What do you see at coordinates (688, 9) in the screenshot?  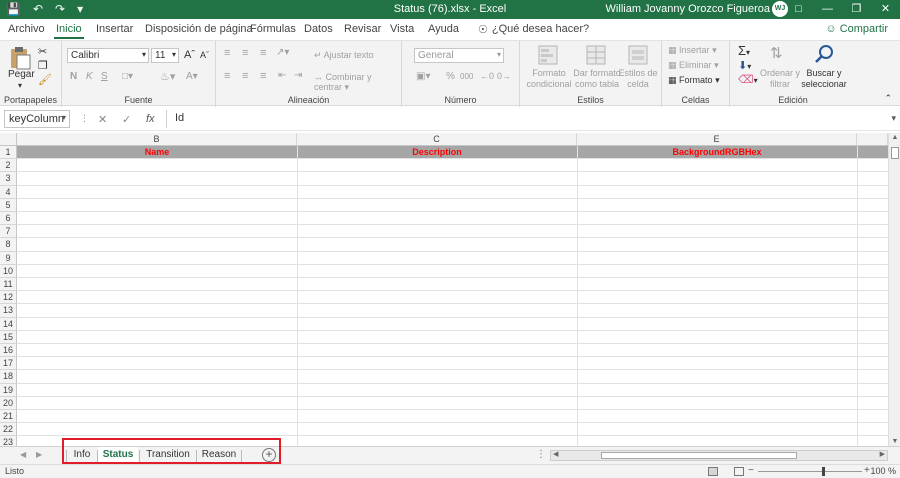 I see `user-name: William Jovanny Orozco Figueroa` at bounding box center [688, 9].